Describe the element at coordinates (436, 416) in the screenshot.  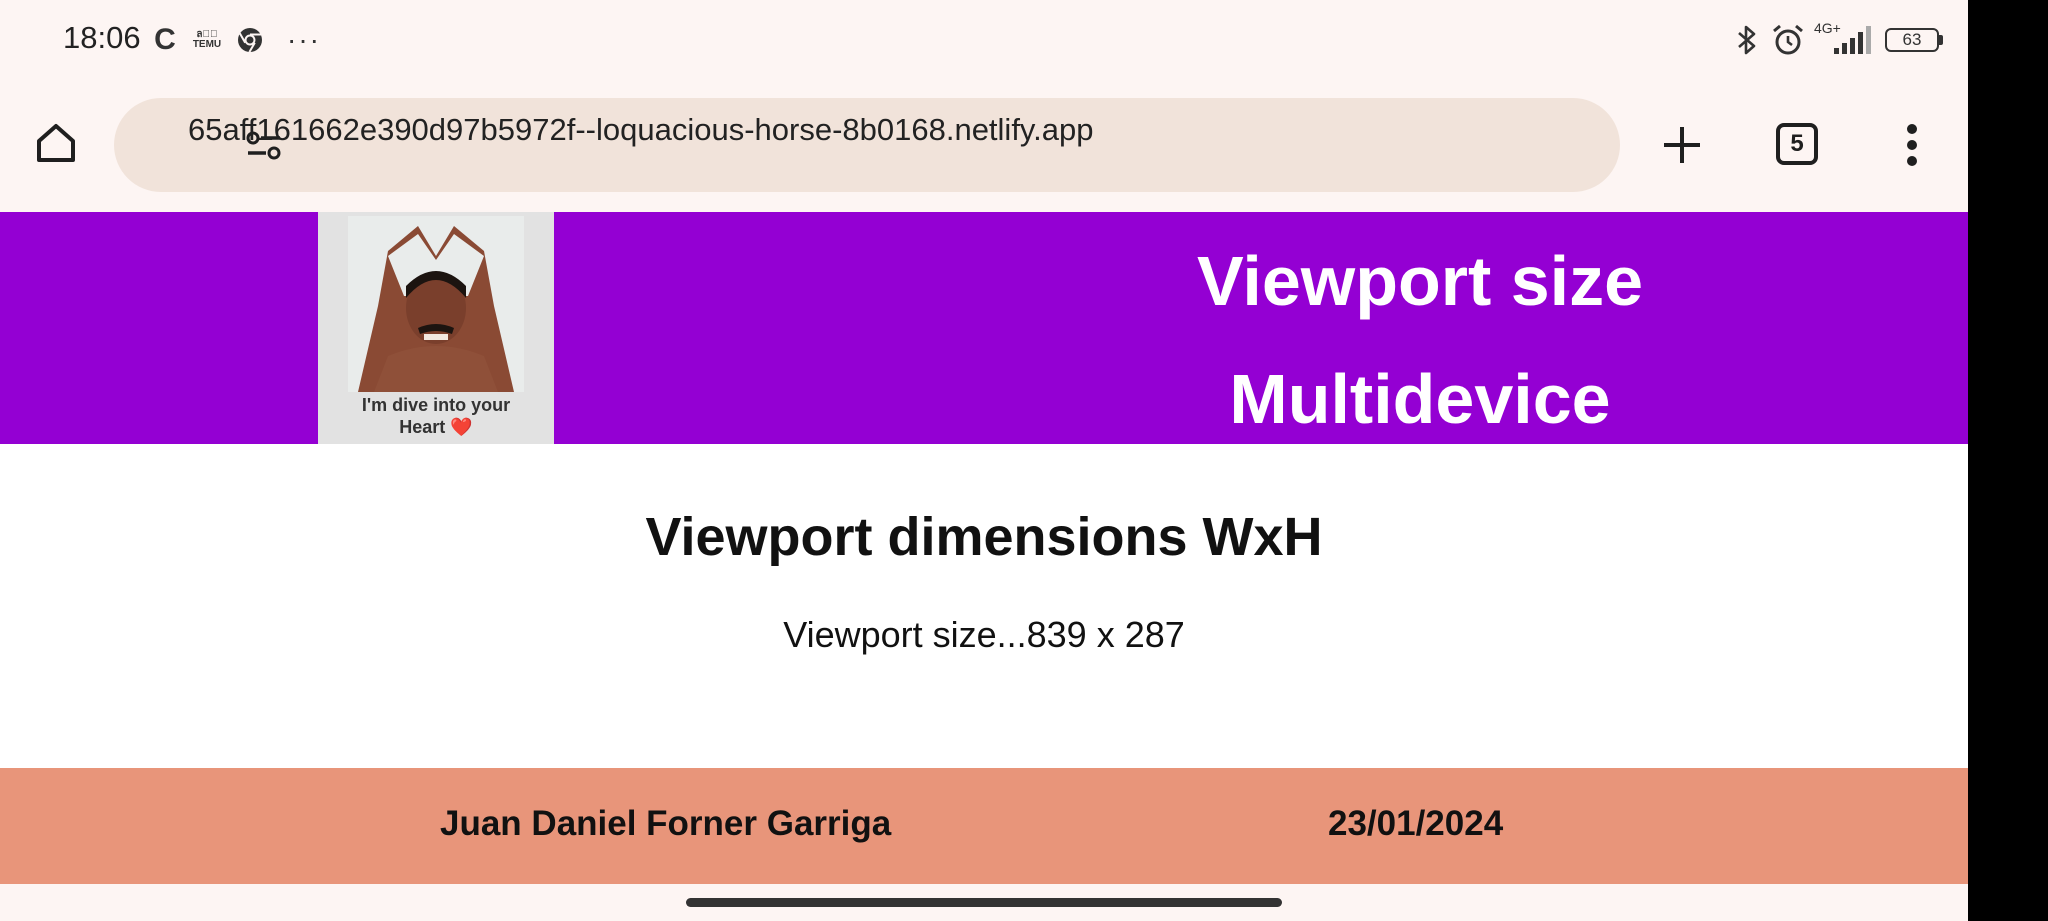
I see `logo-caption: I'm dive into your Heart ❤️` at that location.